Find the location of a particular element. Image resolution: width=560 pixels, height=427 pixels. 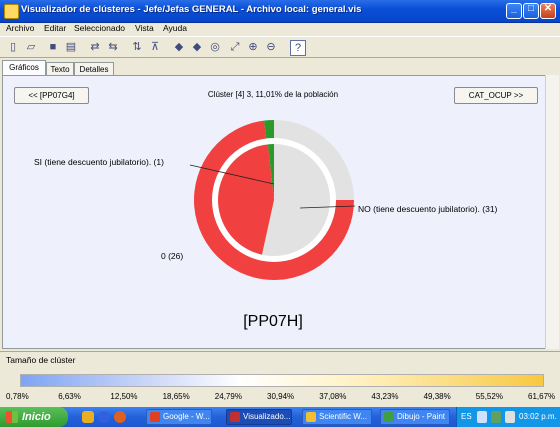

menu-archivo: Archivo is located at coordinates (20, 28).